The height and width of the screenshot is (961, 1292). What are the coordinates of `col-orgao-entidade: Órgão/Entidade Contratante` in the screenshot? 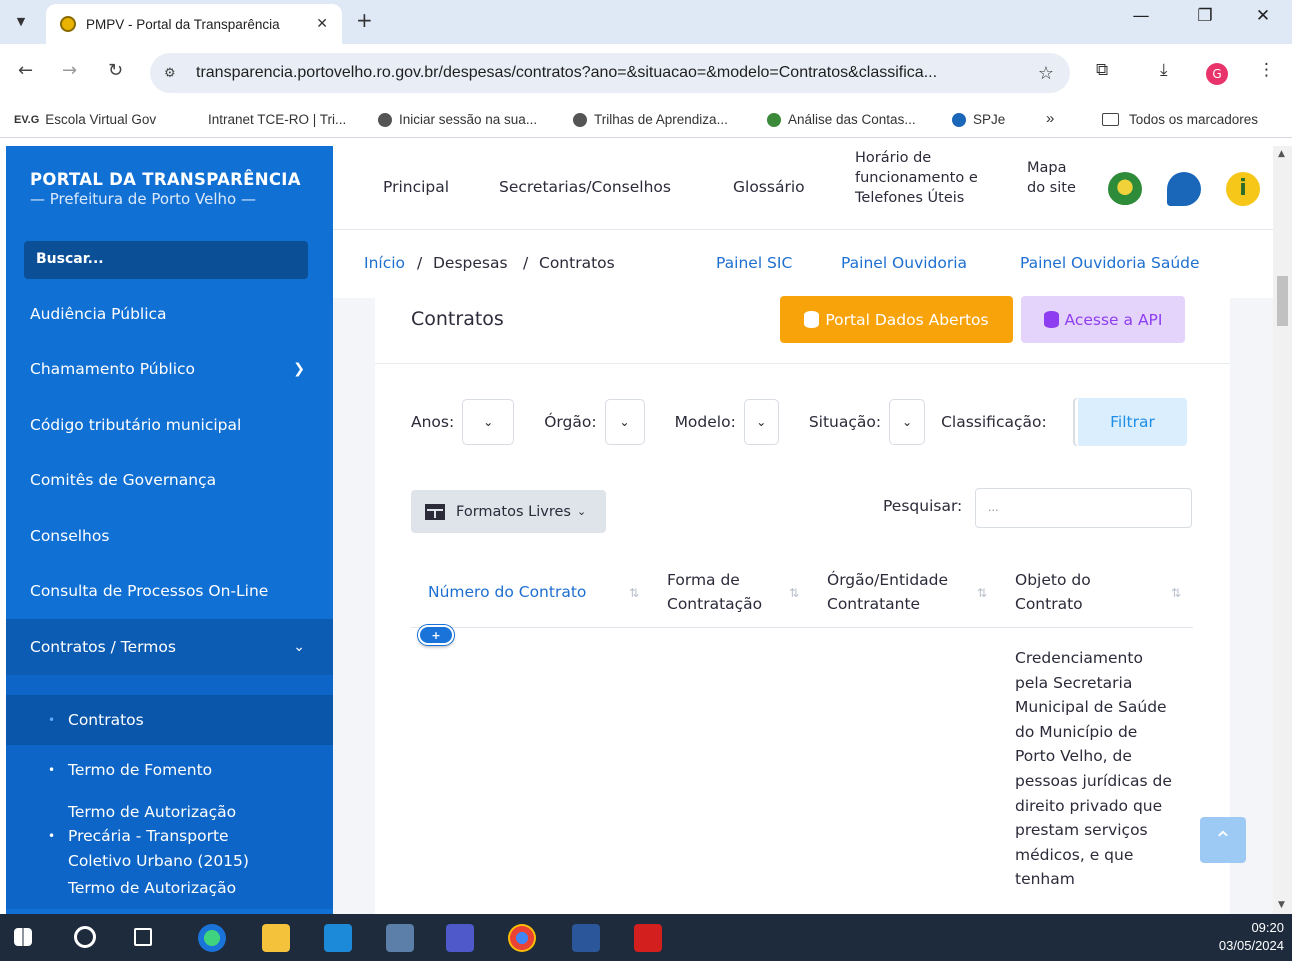 It's located at (897, 592).